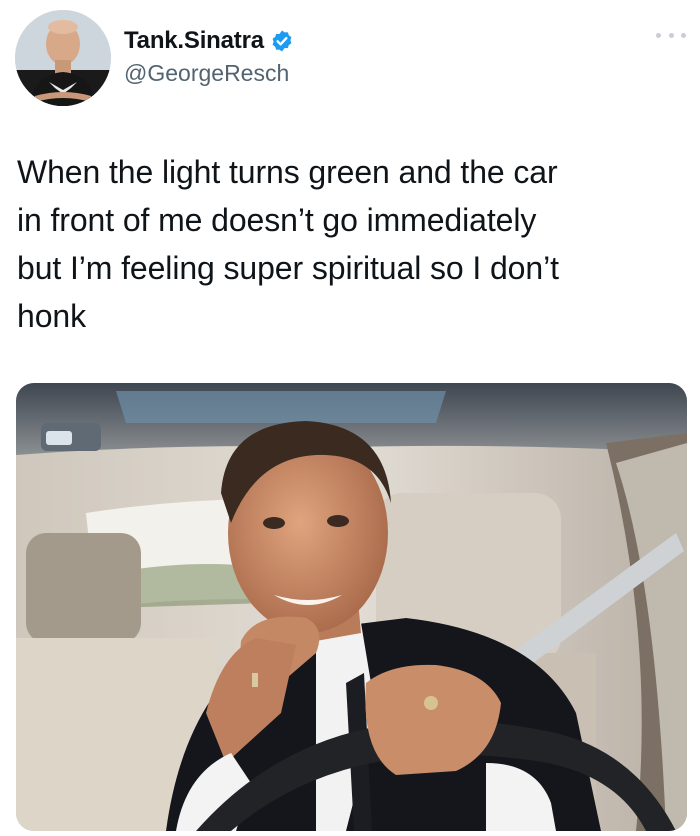  I want to click on more-options-icon, so click(671, 35).